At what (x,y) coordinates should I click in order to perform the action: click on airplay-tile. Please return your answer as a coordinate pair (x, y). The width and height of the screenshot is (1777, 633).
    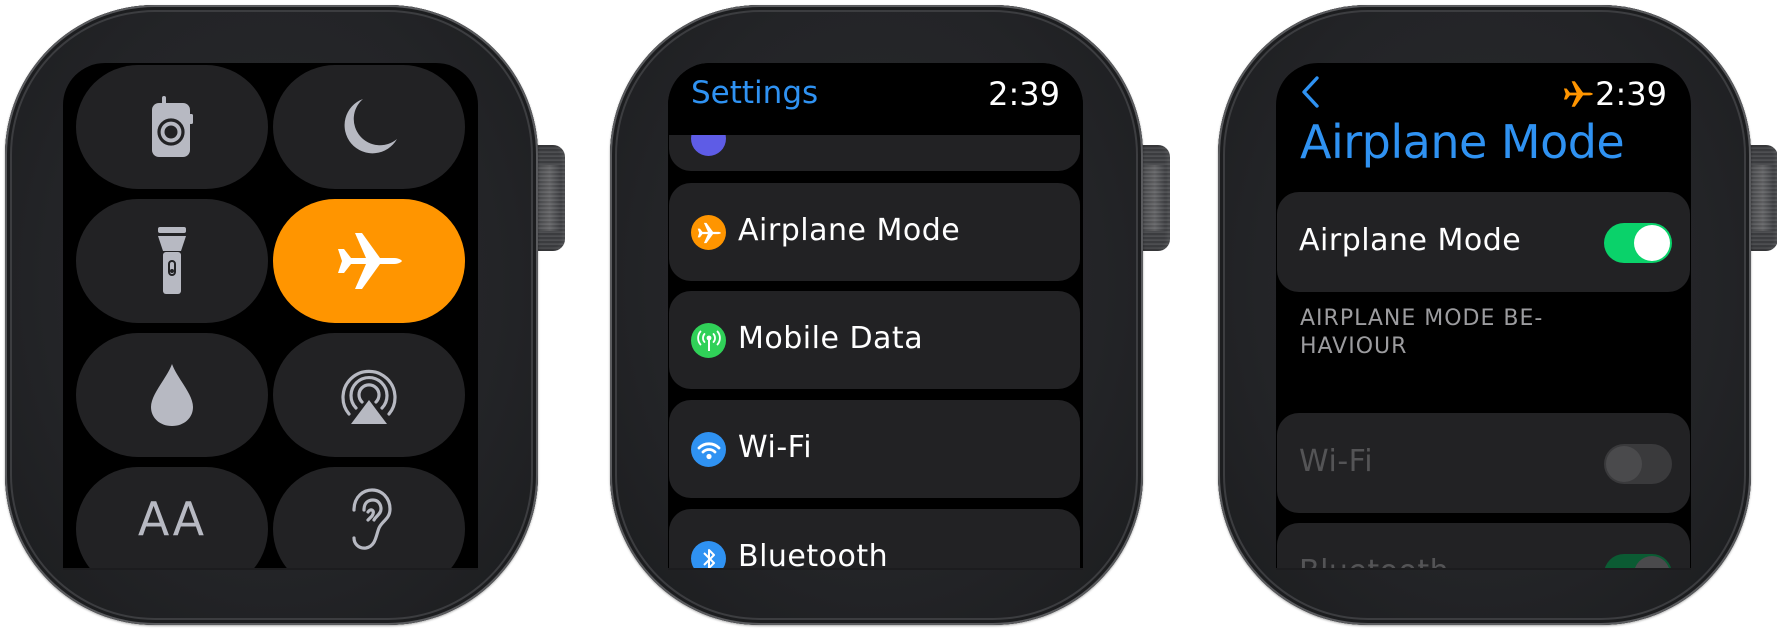
    Looking at the image, I should click on (369, 395).